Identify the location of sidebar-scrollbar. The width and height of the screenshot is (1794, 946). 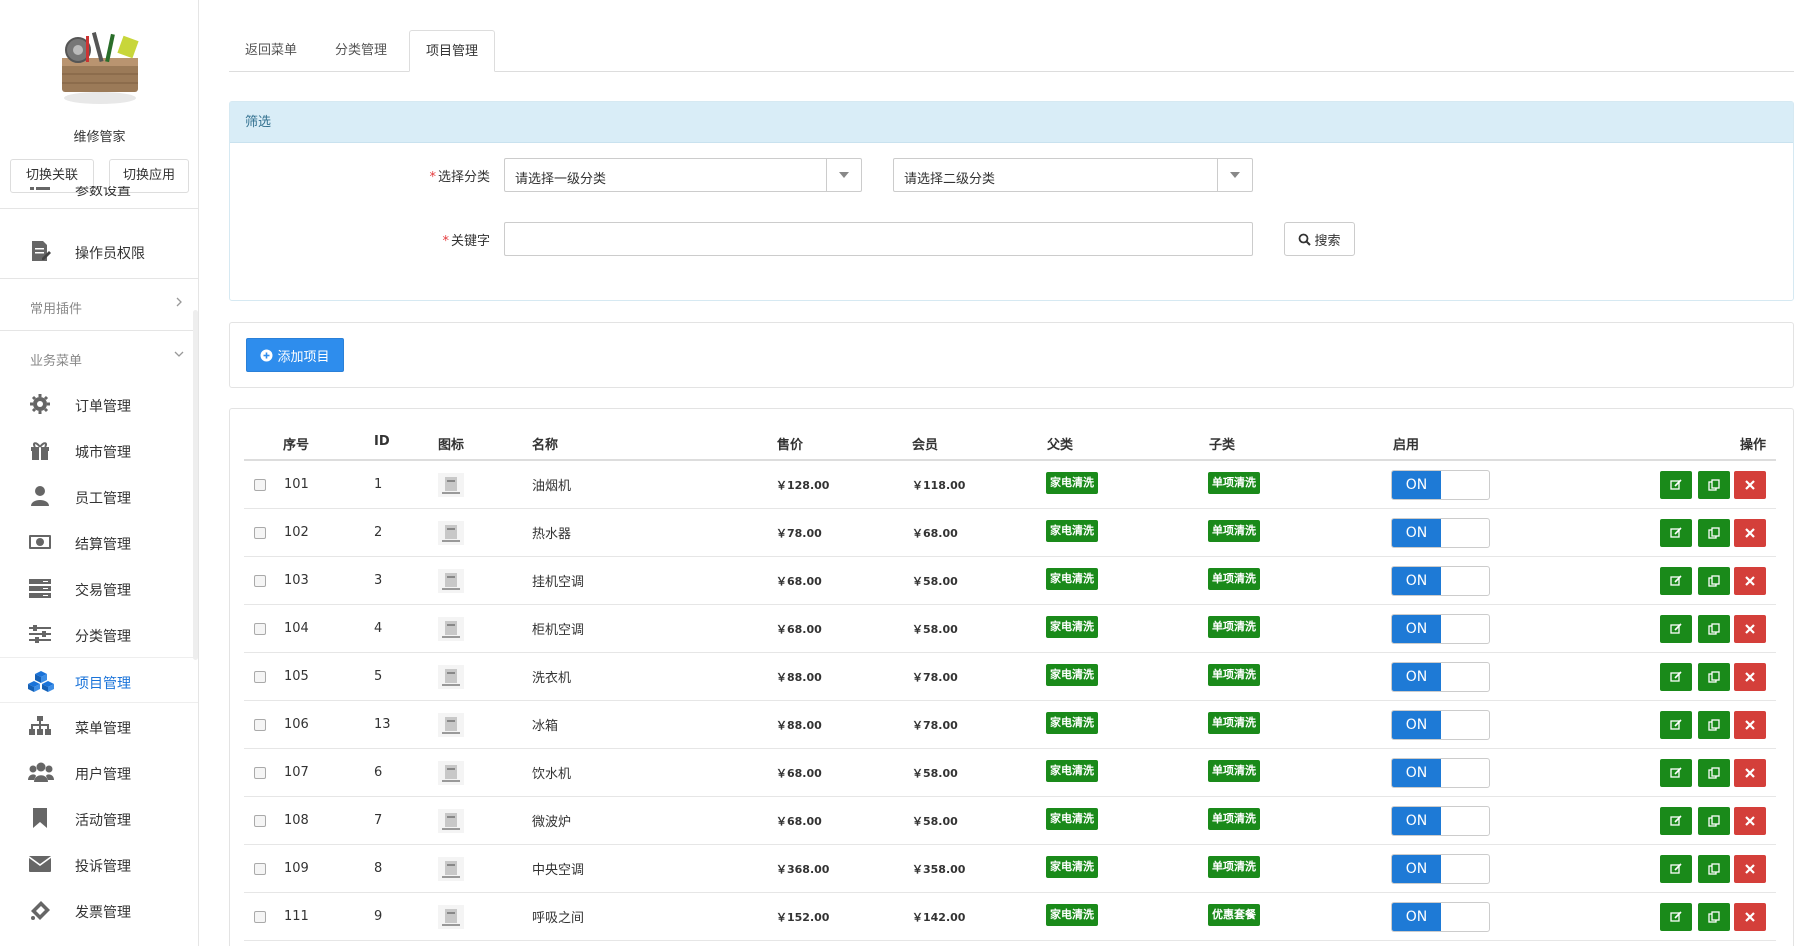
(195, 485).